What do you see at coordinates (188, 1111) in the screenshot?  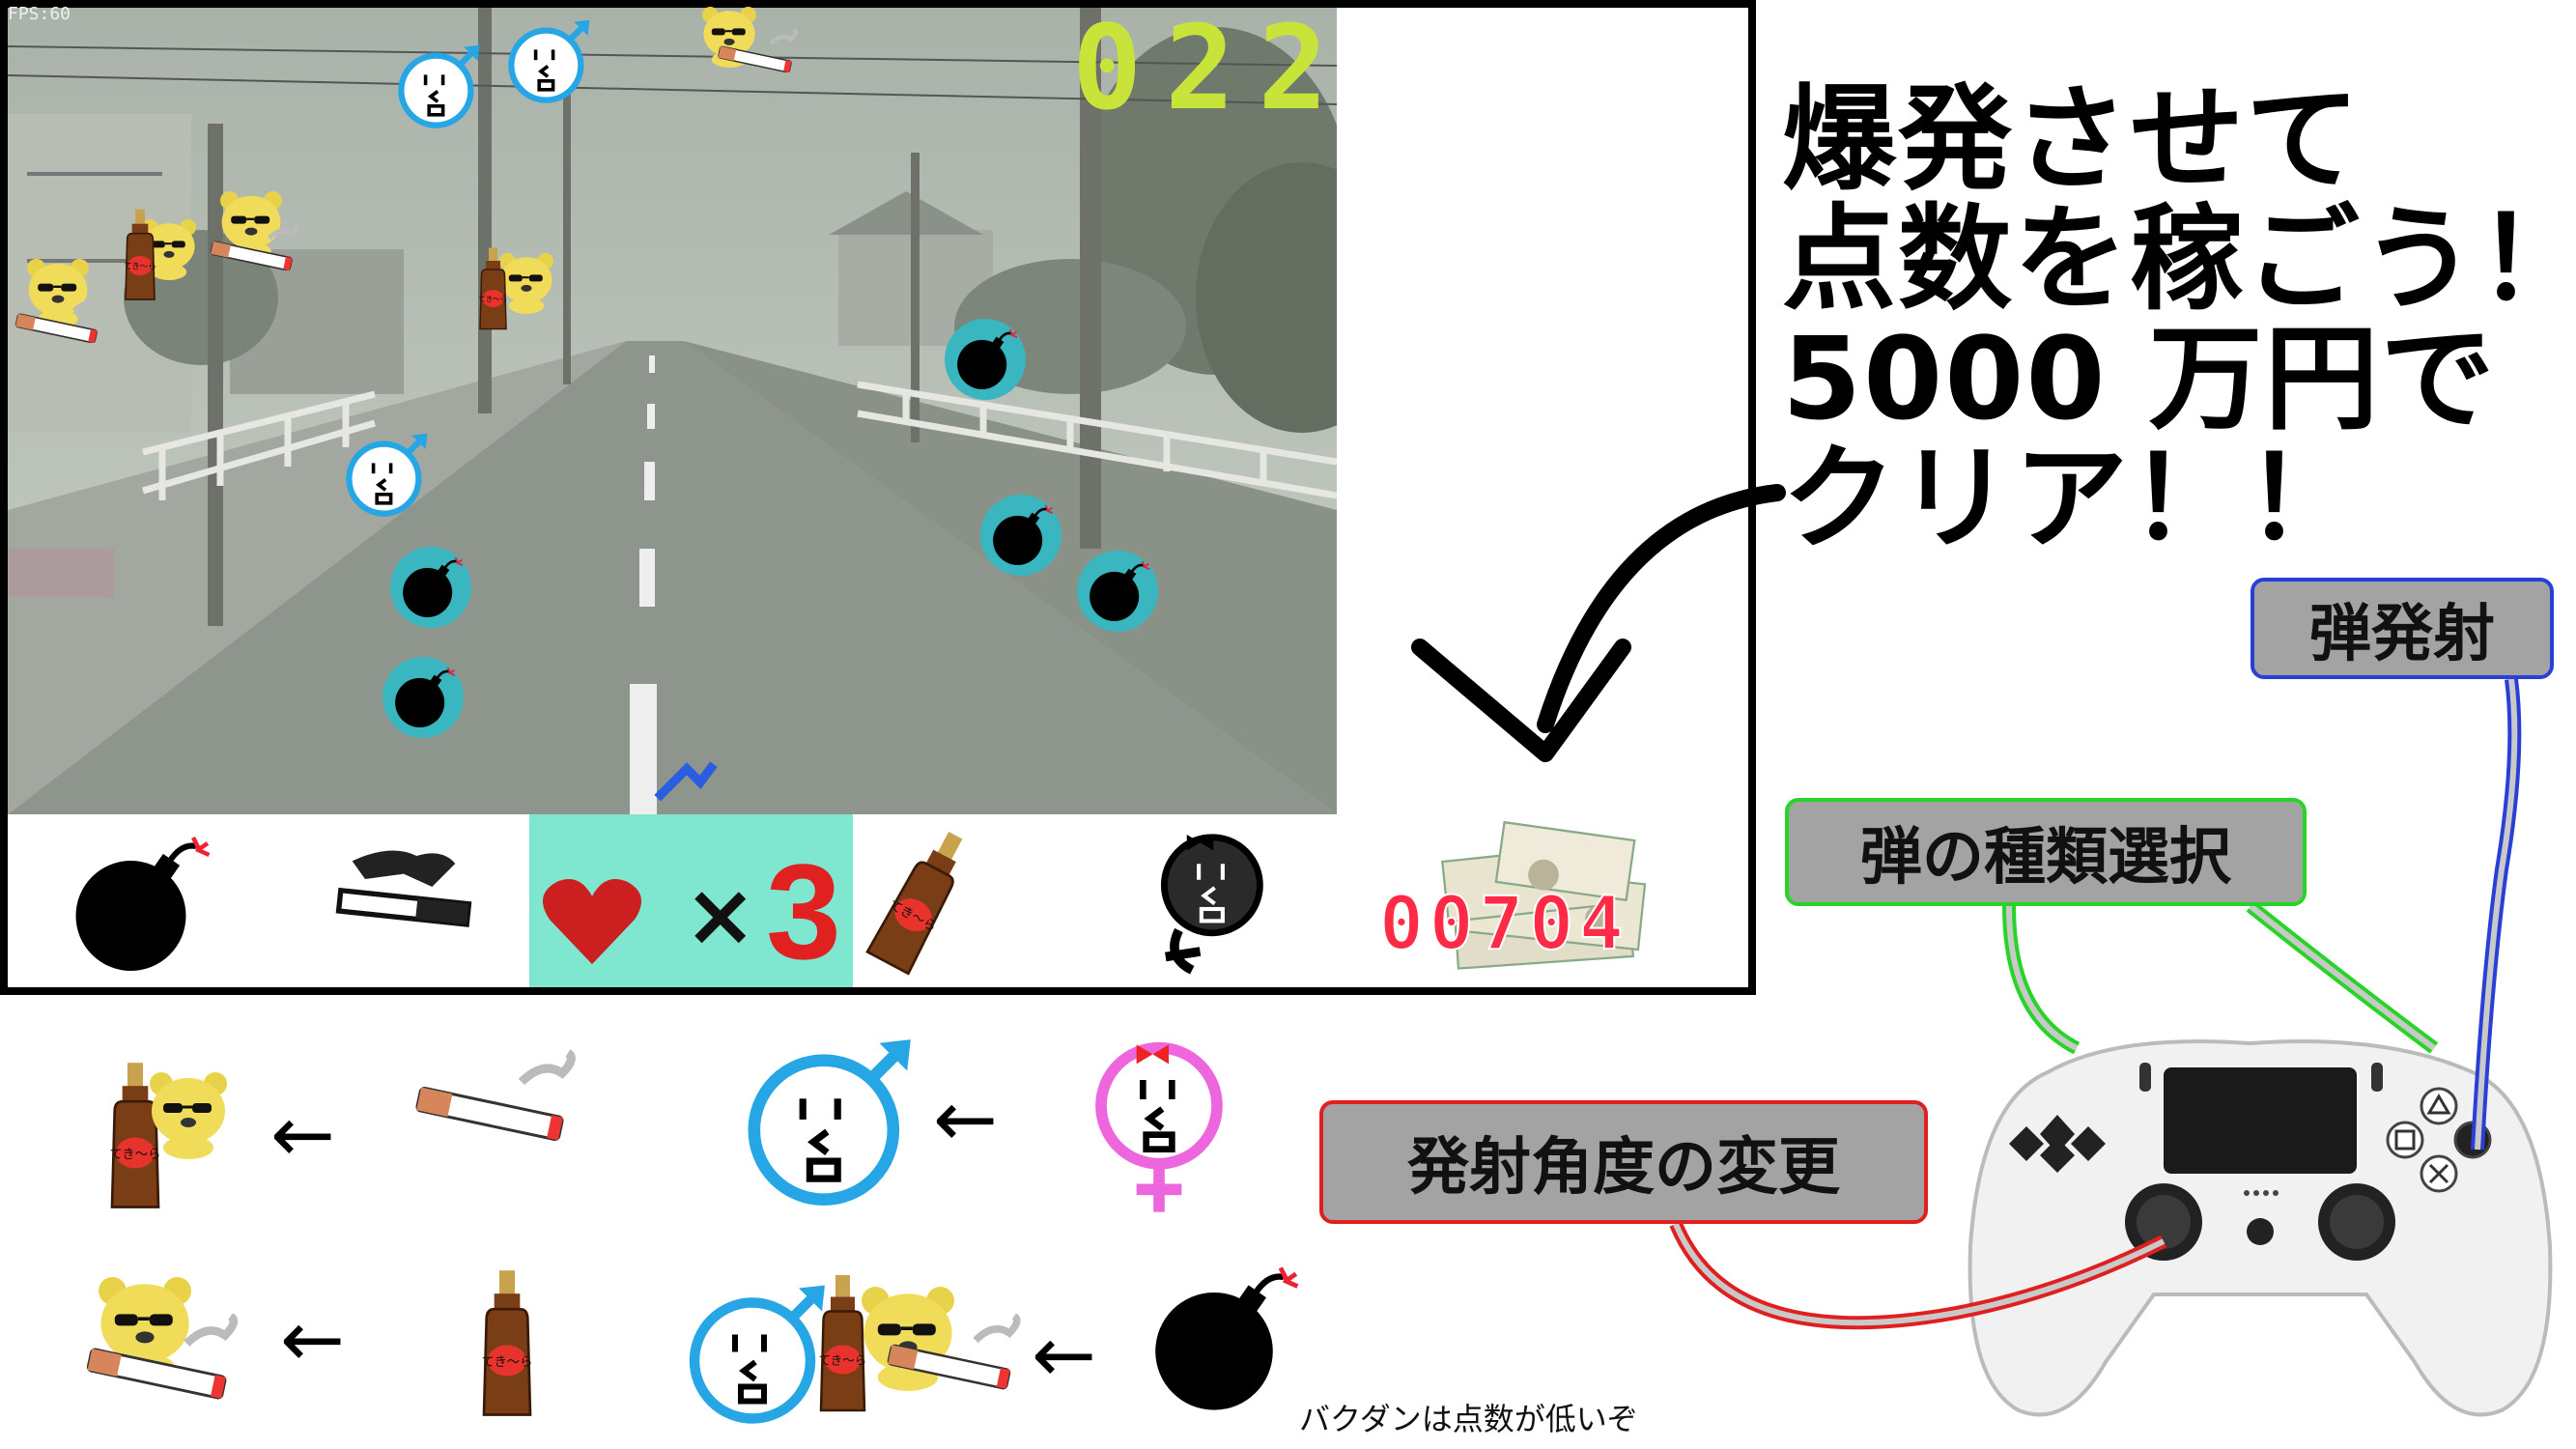 I see `bear-icon` at bounding box center [188, 1111].